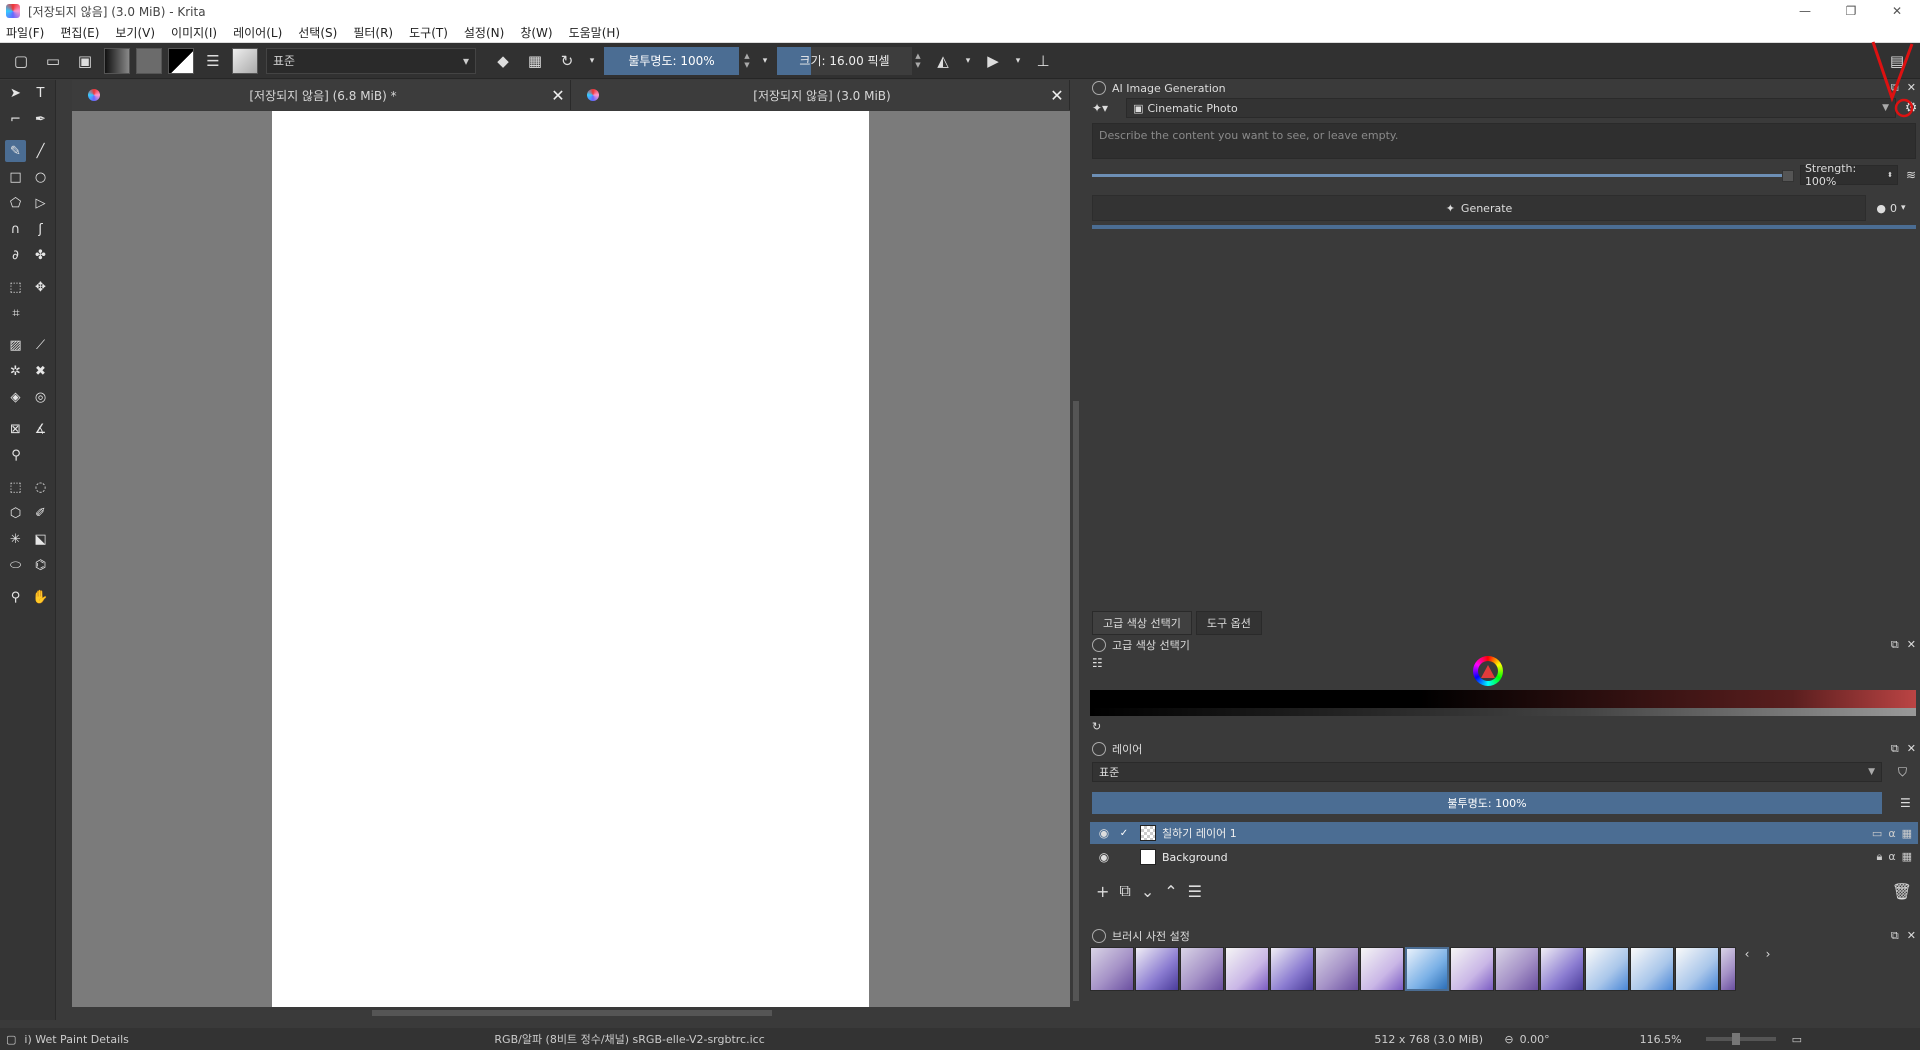  What do you see at coordinates (536, 32) in the screenshot?
I see `menu-window: 창(W)` at bounding box center [536, 32].